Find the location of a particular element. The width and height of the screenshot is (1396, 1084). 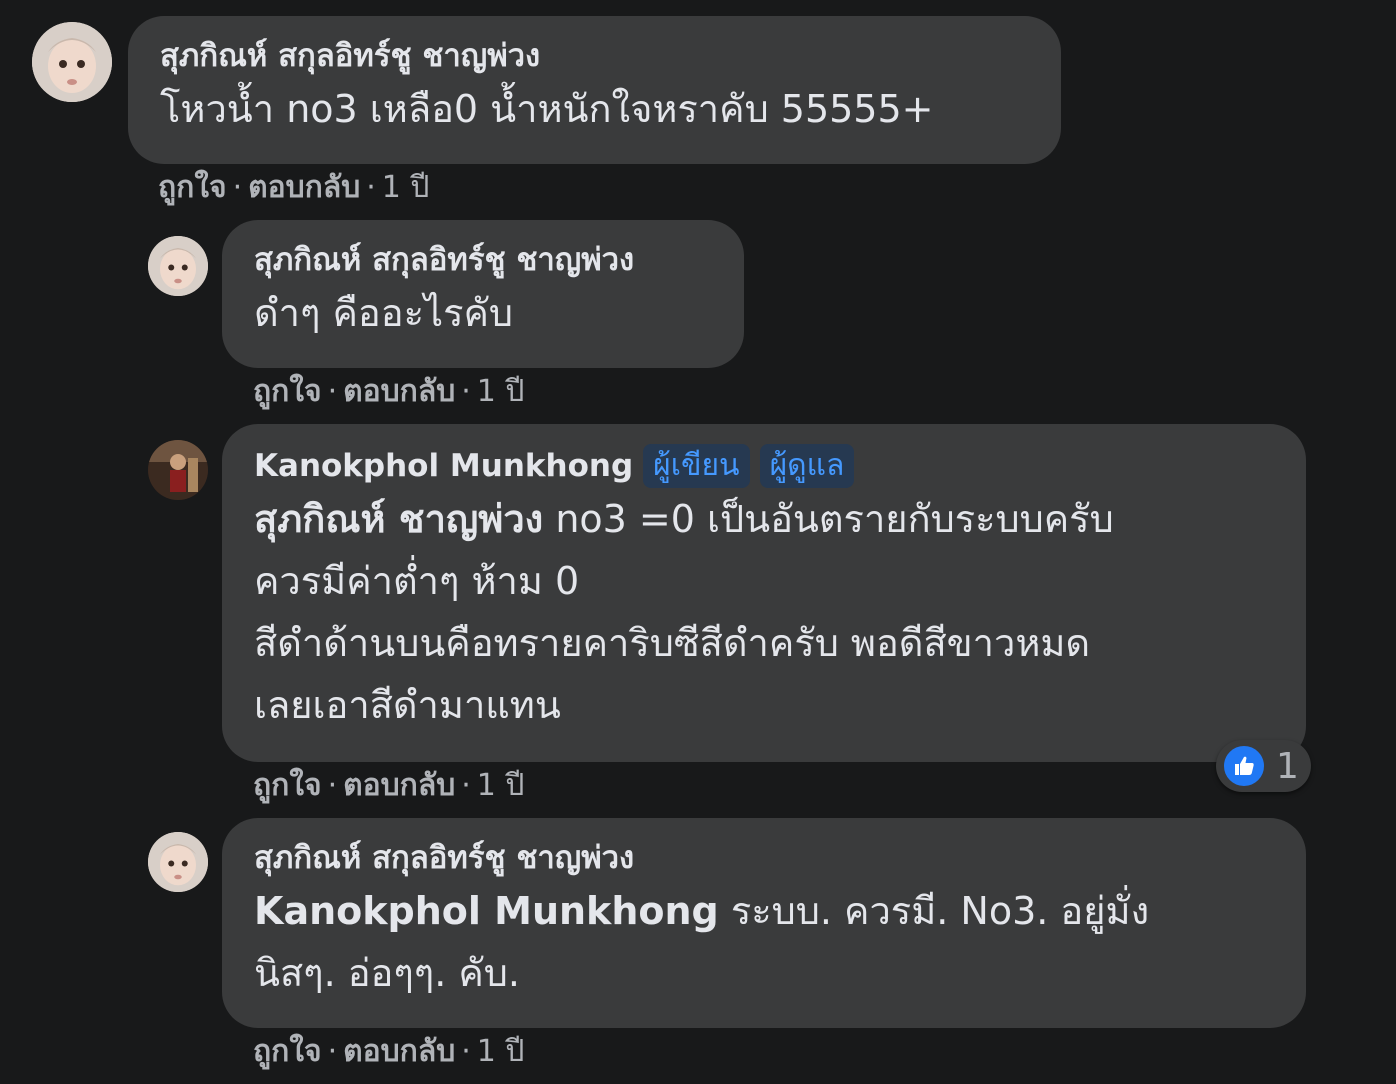

author-badge: ผู้เขียน is located at coordinates (696, 466).